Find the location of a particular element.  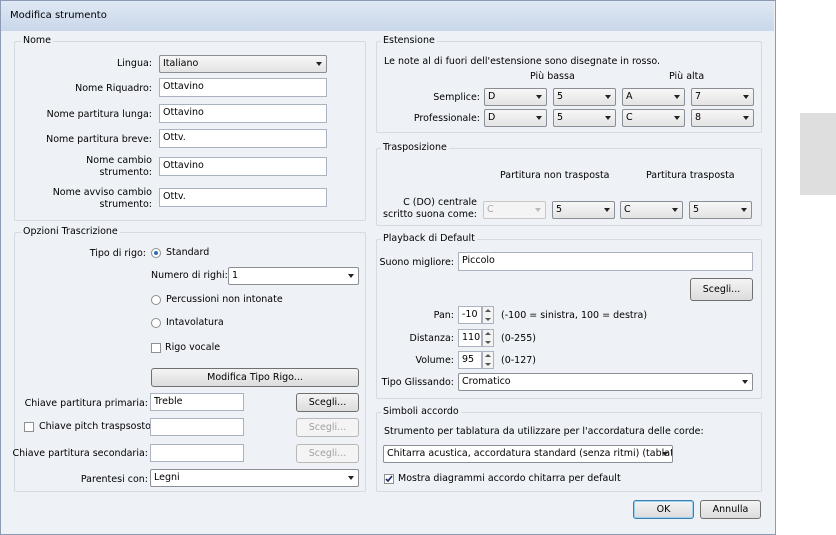

semplice-bassa-nota-select: D is located at coordinates (515, 97).